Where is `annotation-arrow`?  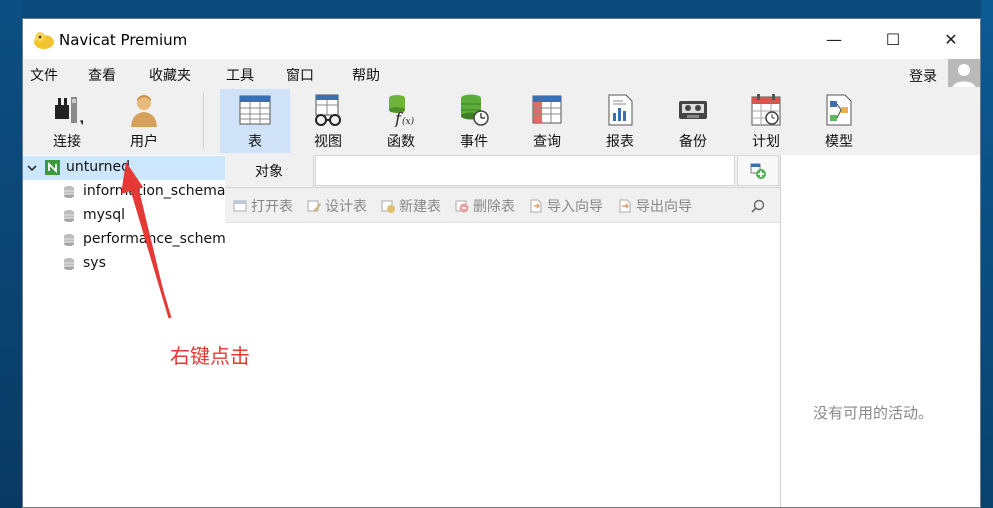
annotation-arrow is located at coordinates (146, 240).